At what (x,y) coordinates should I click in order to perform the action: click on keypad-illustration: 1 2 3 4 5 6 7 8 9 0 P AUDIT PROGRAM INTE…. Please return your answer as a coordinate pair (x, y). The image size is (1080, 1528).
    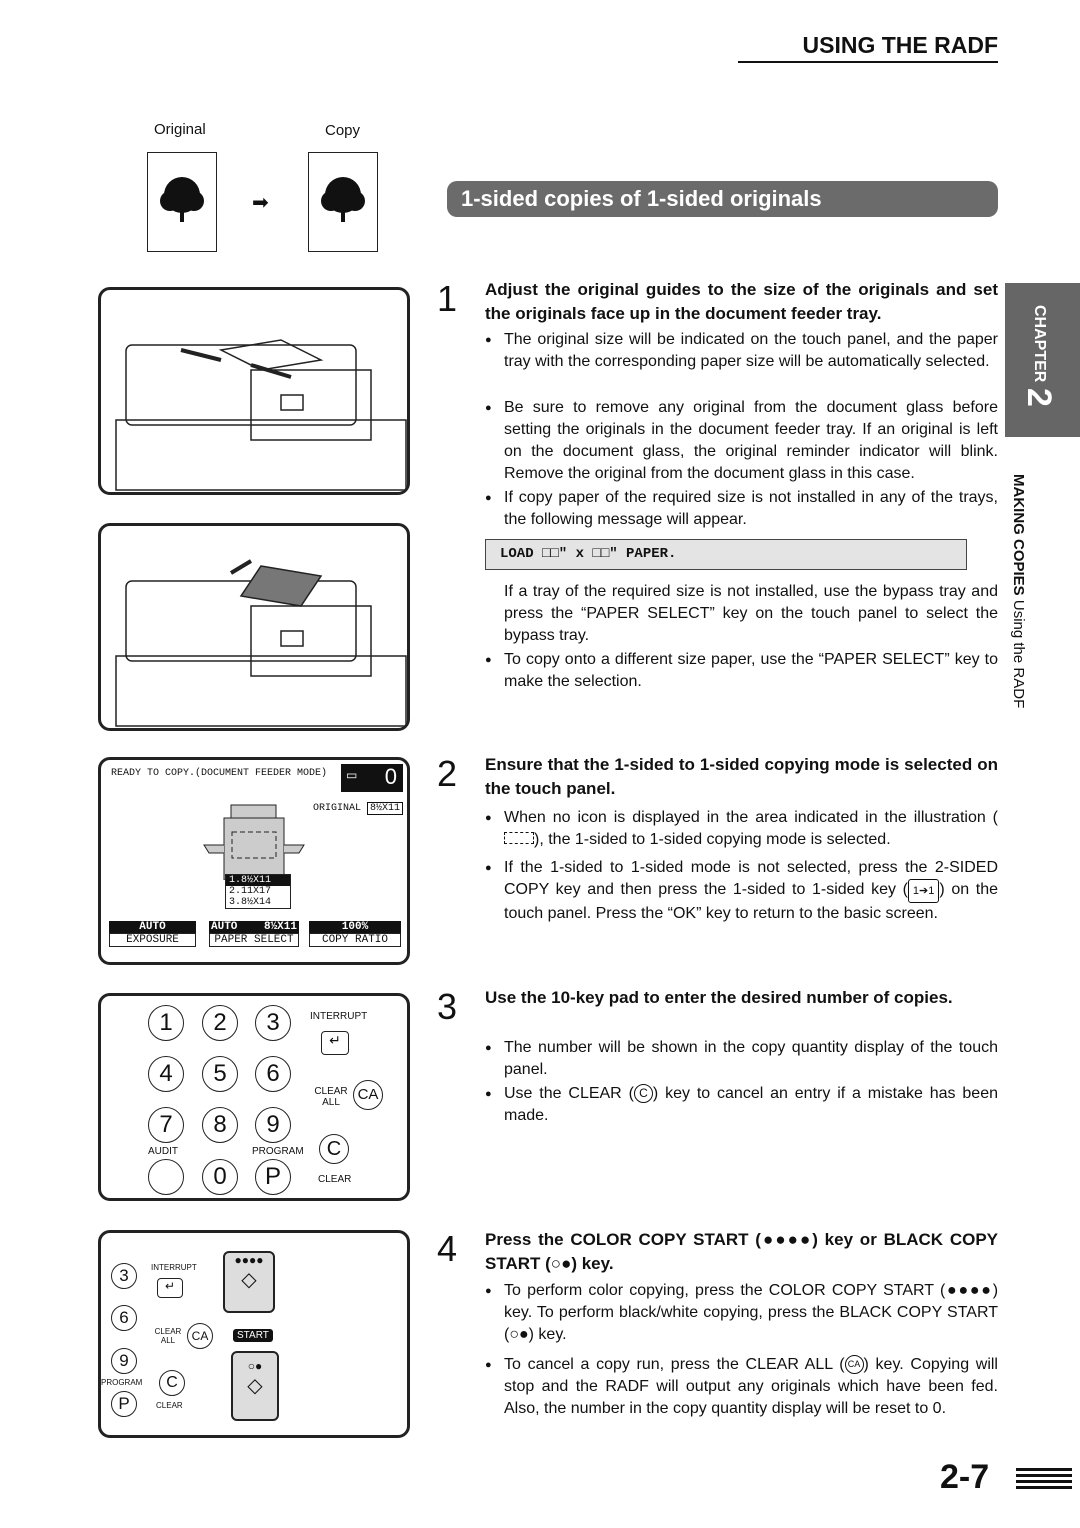
    Looking at the image, I should click on (254, 1097).